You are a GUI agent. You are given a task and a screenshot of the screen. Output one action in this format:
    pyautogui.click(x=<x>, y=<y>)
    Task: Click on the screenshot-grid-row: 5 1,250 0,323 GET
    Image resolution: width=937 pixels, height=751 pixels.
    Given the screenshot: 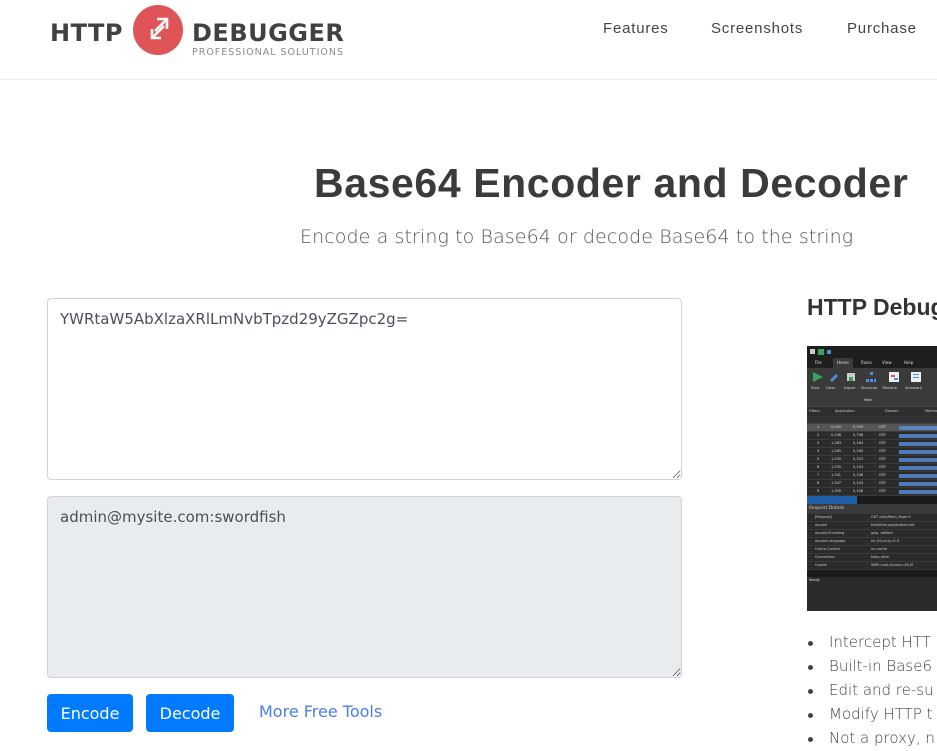 What is the action you would take?
    pyautogui.click(x=872, y=460)
    